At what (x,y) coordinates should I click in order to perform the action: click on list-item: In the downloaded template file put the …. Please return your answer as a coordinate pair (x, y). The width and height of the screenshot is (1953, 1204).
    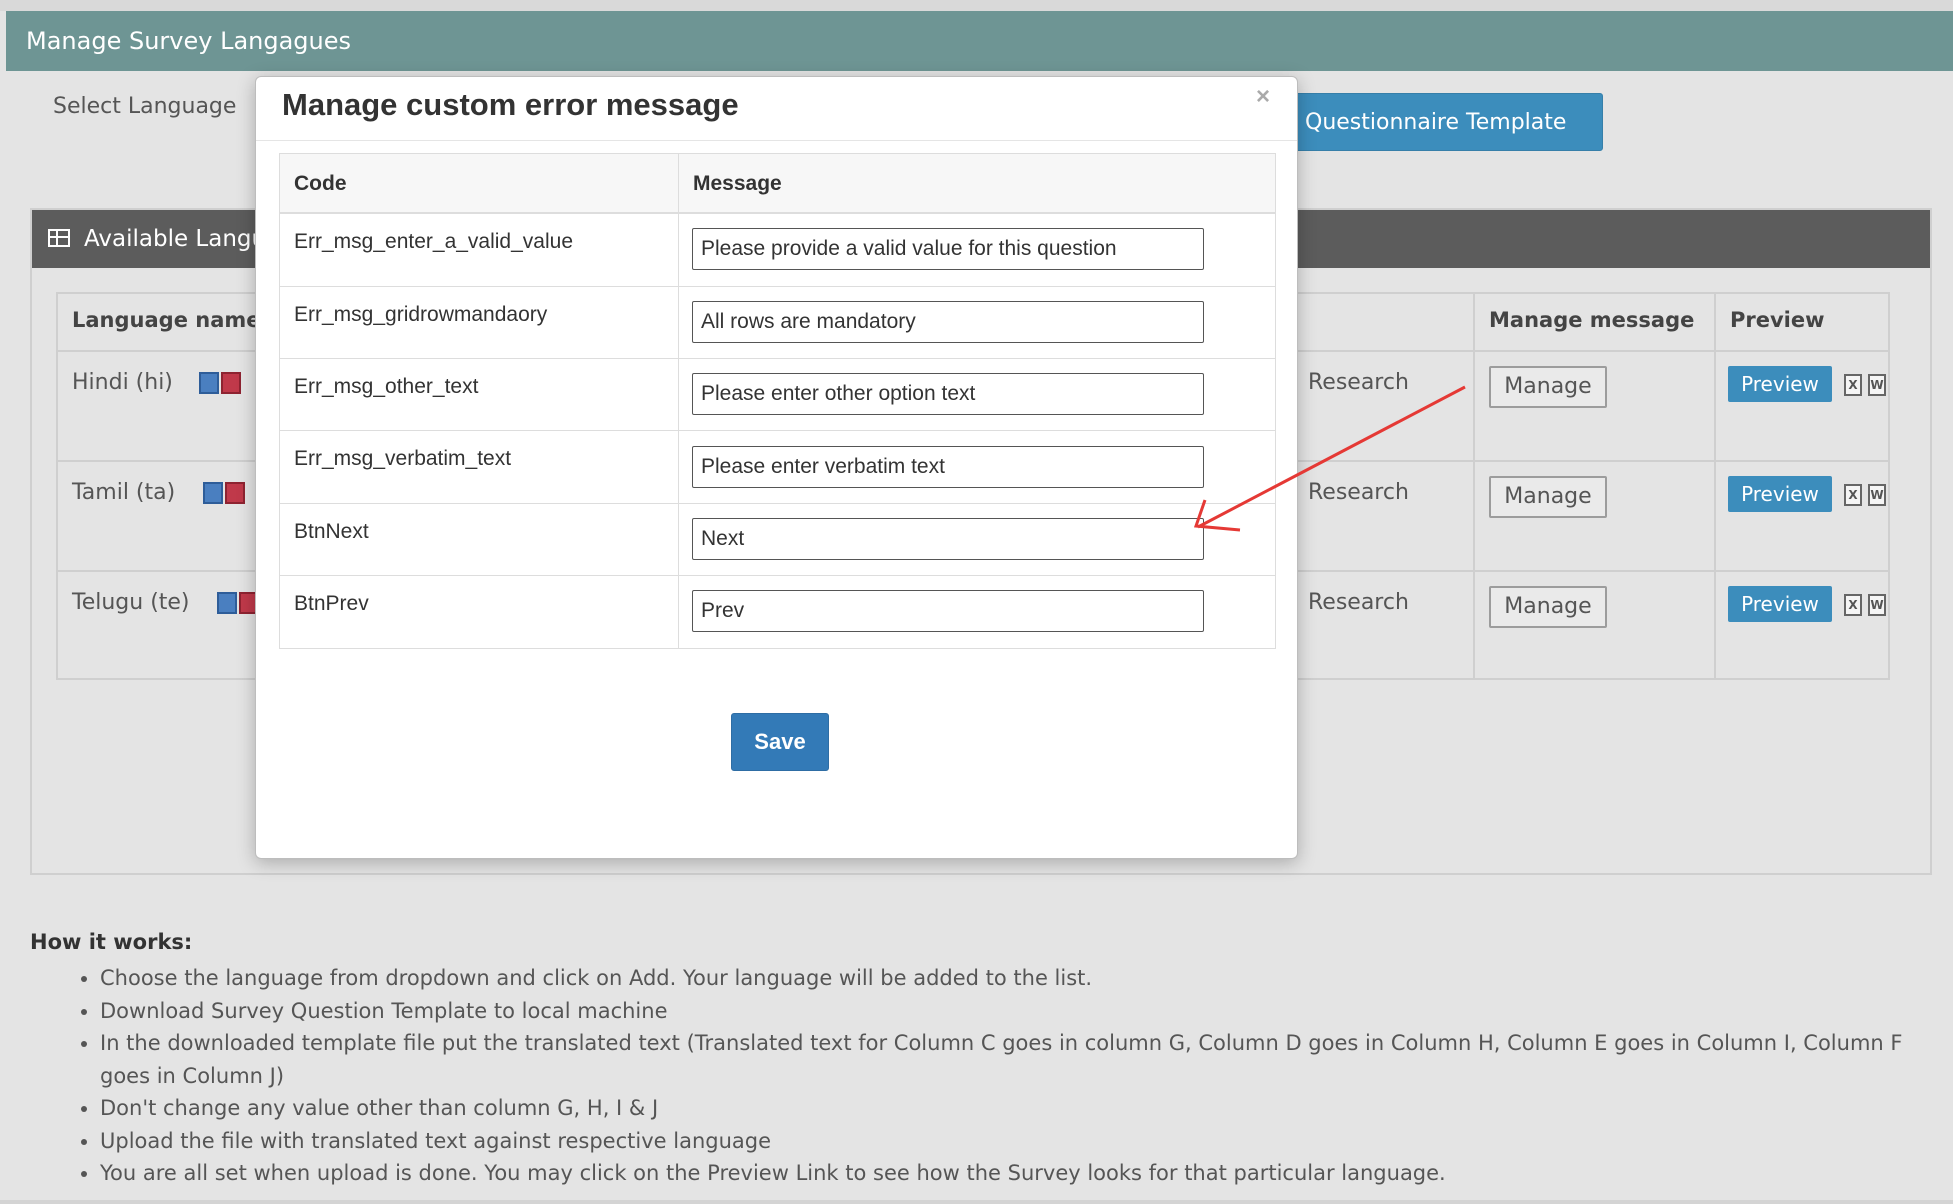
    Looking at the image, I should click on (1015, 1059).